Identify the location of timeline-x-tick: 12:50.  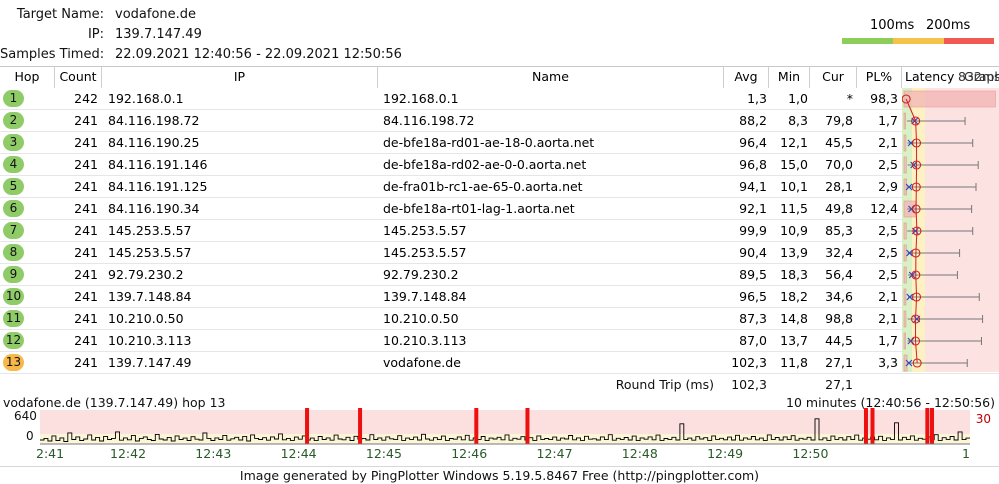
(810, 453).